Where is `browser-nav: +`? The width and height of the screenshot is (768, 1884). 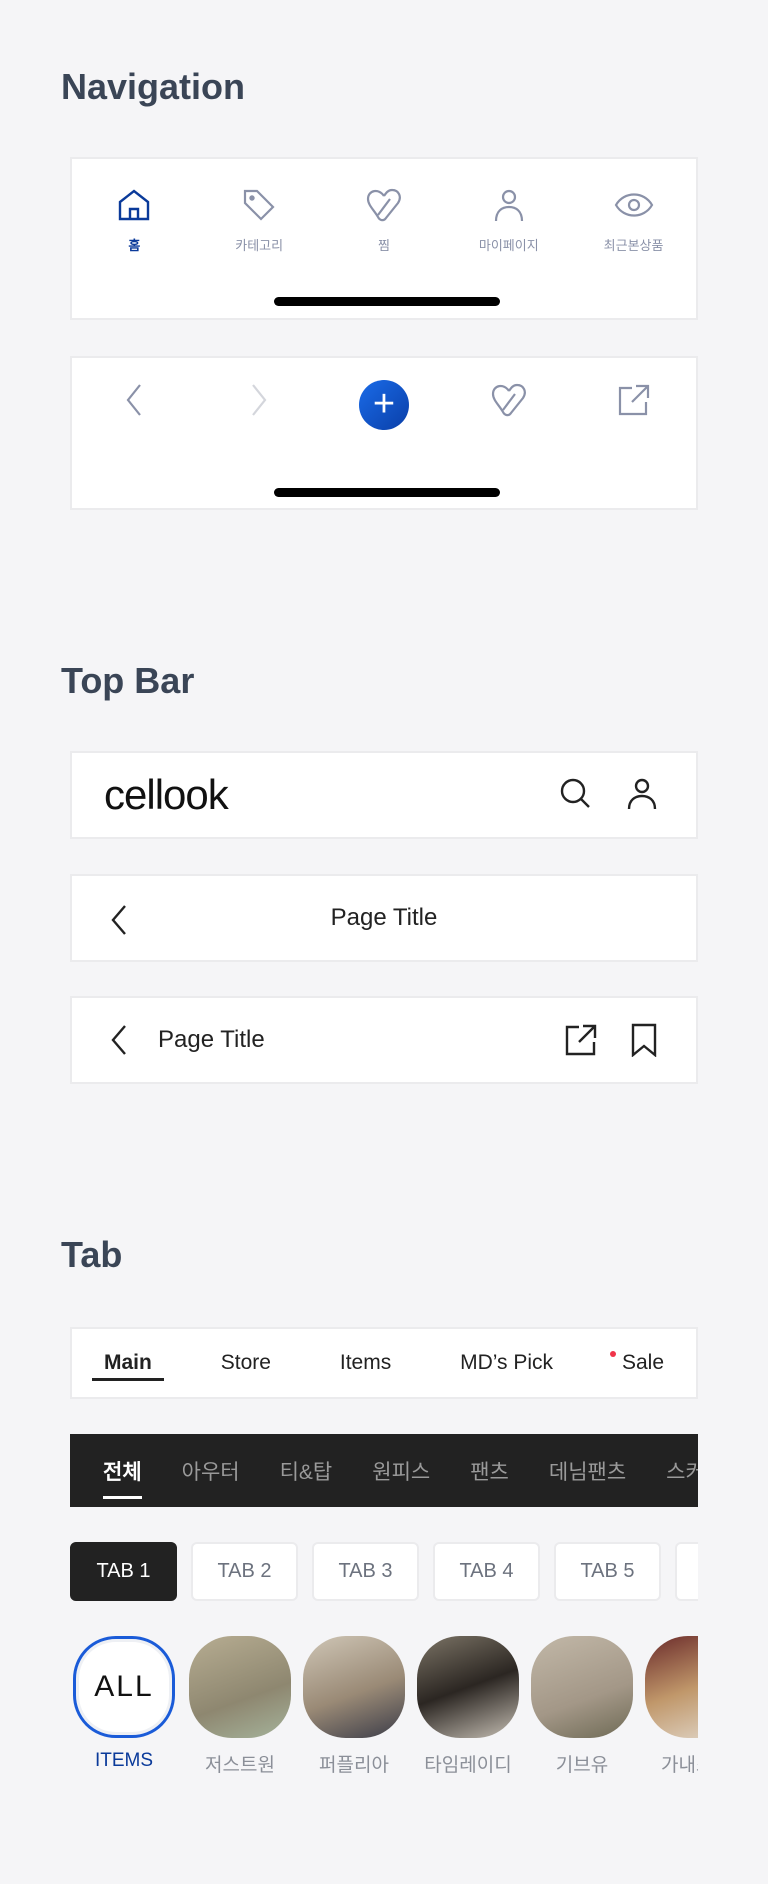 browser-nav: + is located at coordinates (384, 433).